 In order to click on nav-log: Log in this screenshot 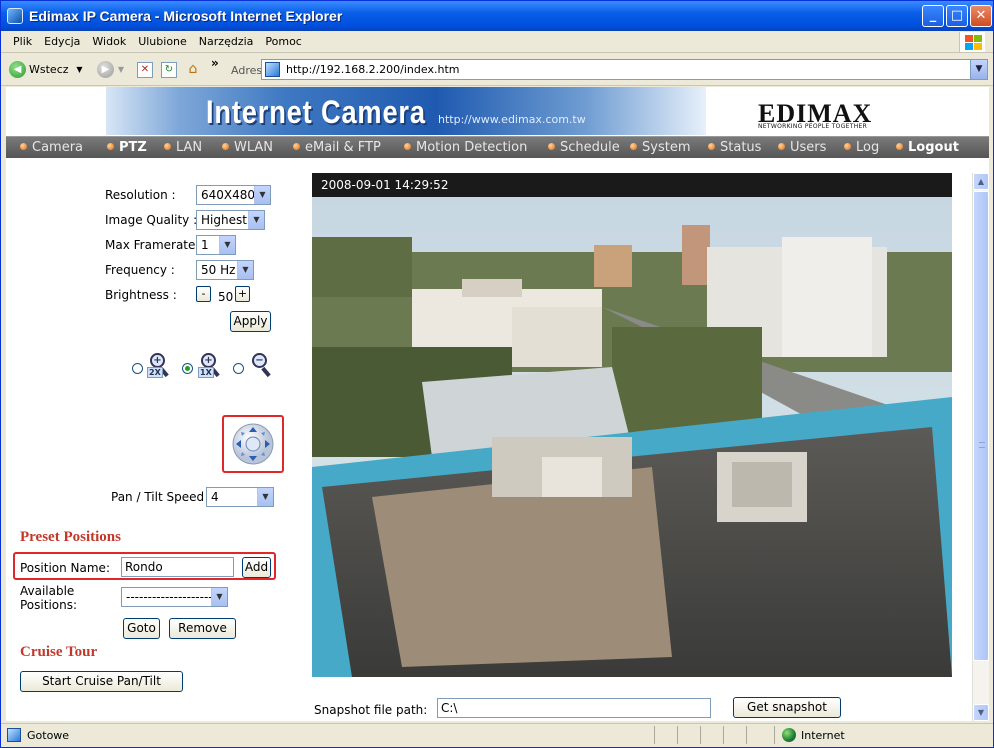, I will do `click(861, 147)`.